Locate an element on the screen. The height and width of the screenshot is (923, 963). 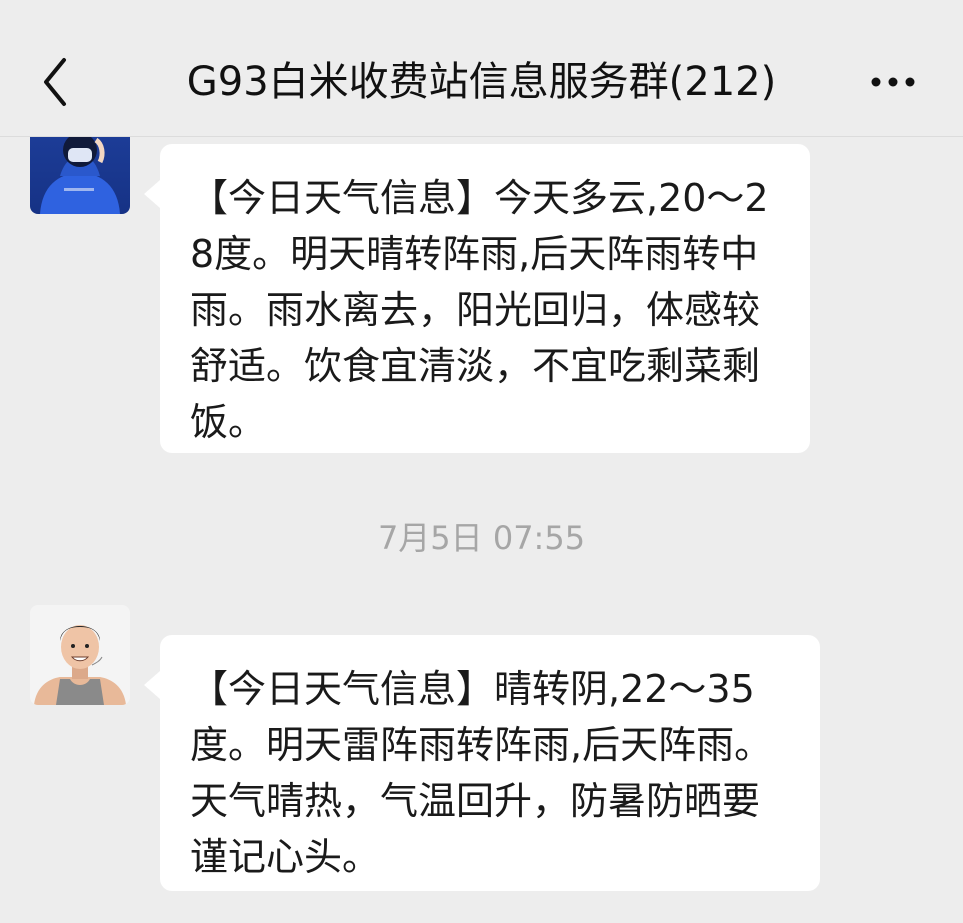
more-horizontal-icon is located at coordinates (893, 82).